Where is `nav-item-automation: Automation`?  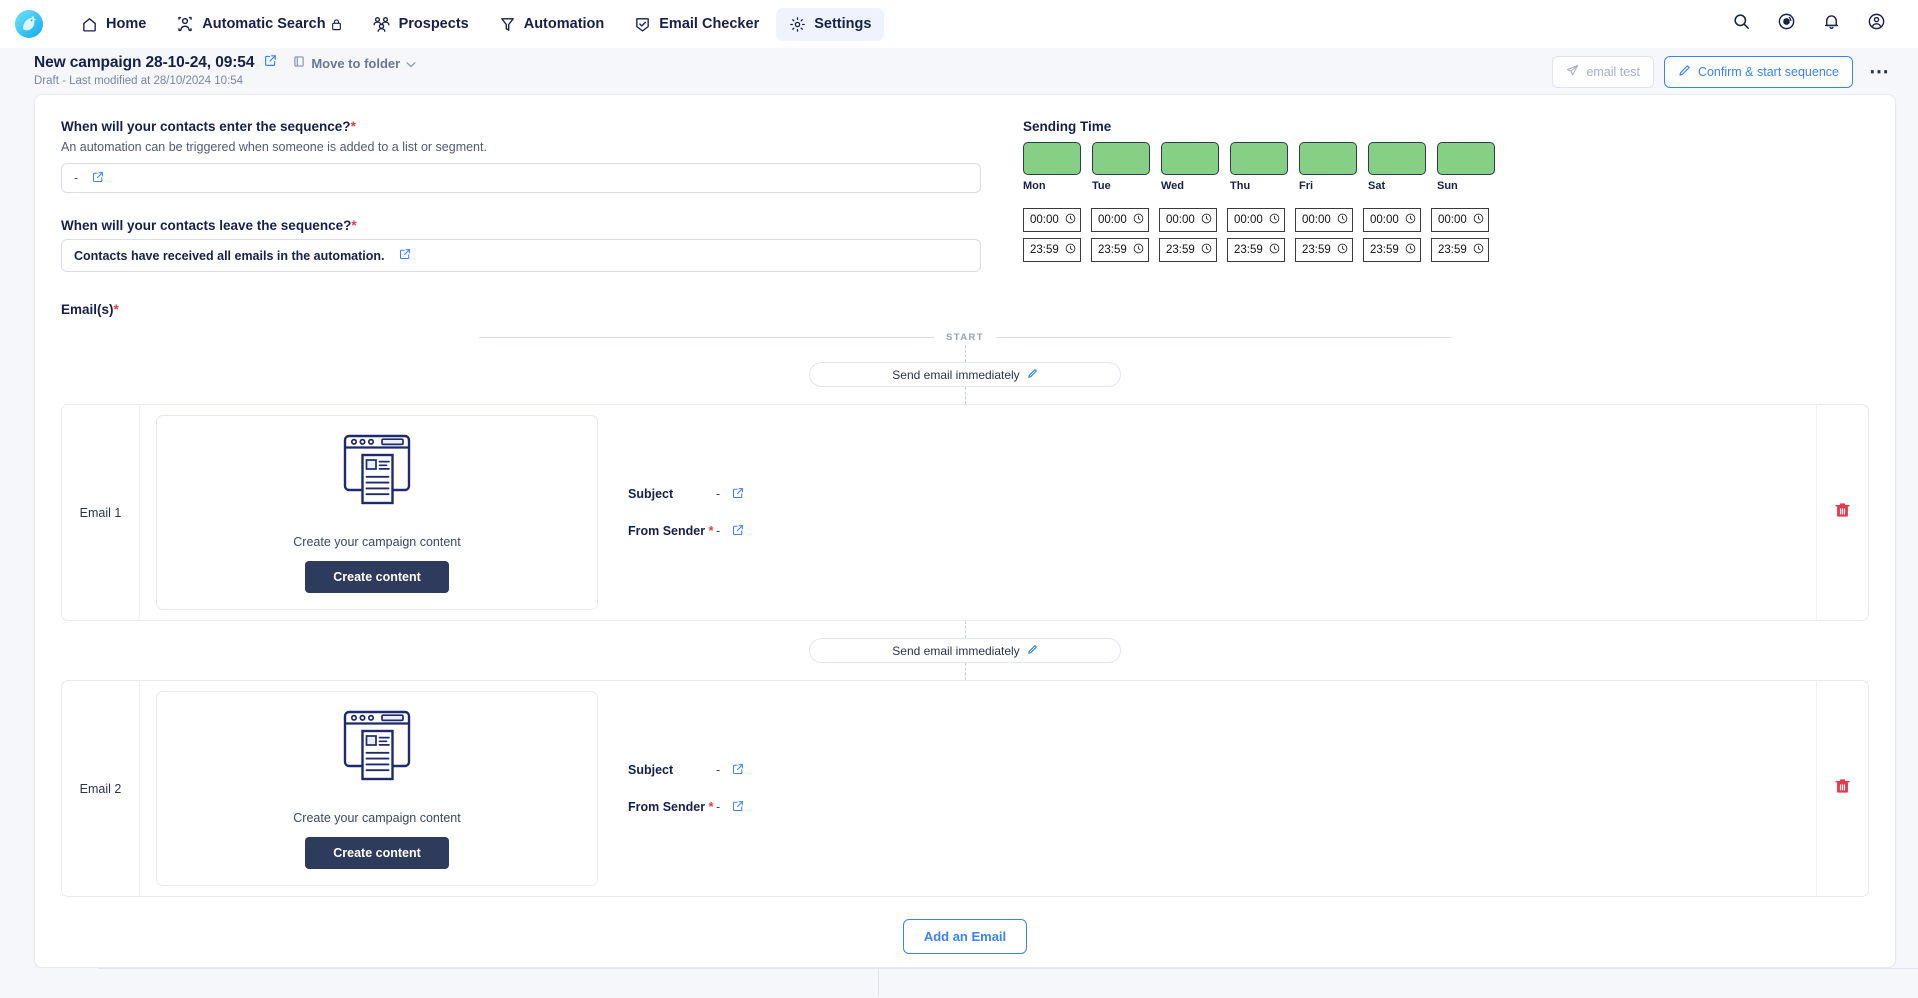
nav-item-automation: Automation is located at coordinates (552, 24).